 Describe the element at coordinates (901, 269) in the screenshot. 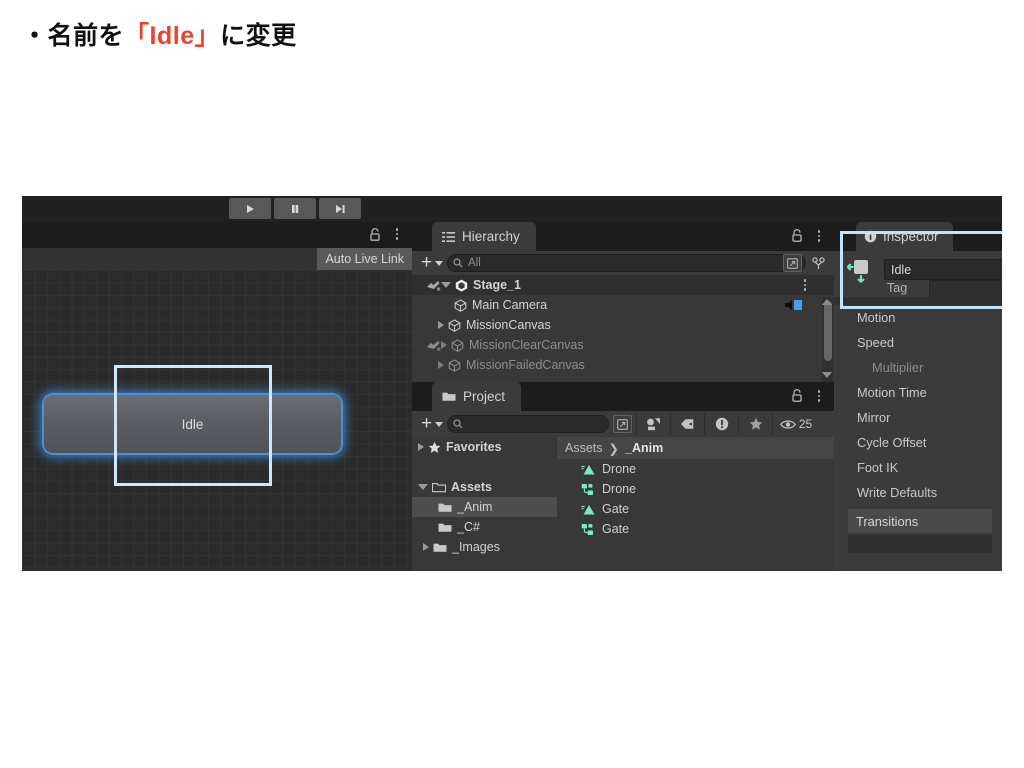

I see `state-name-value: Idle` at that location.